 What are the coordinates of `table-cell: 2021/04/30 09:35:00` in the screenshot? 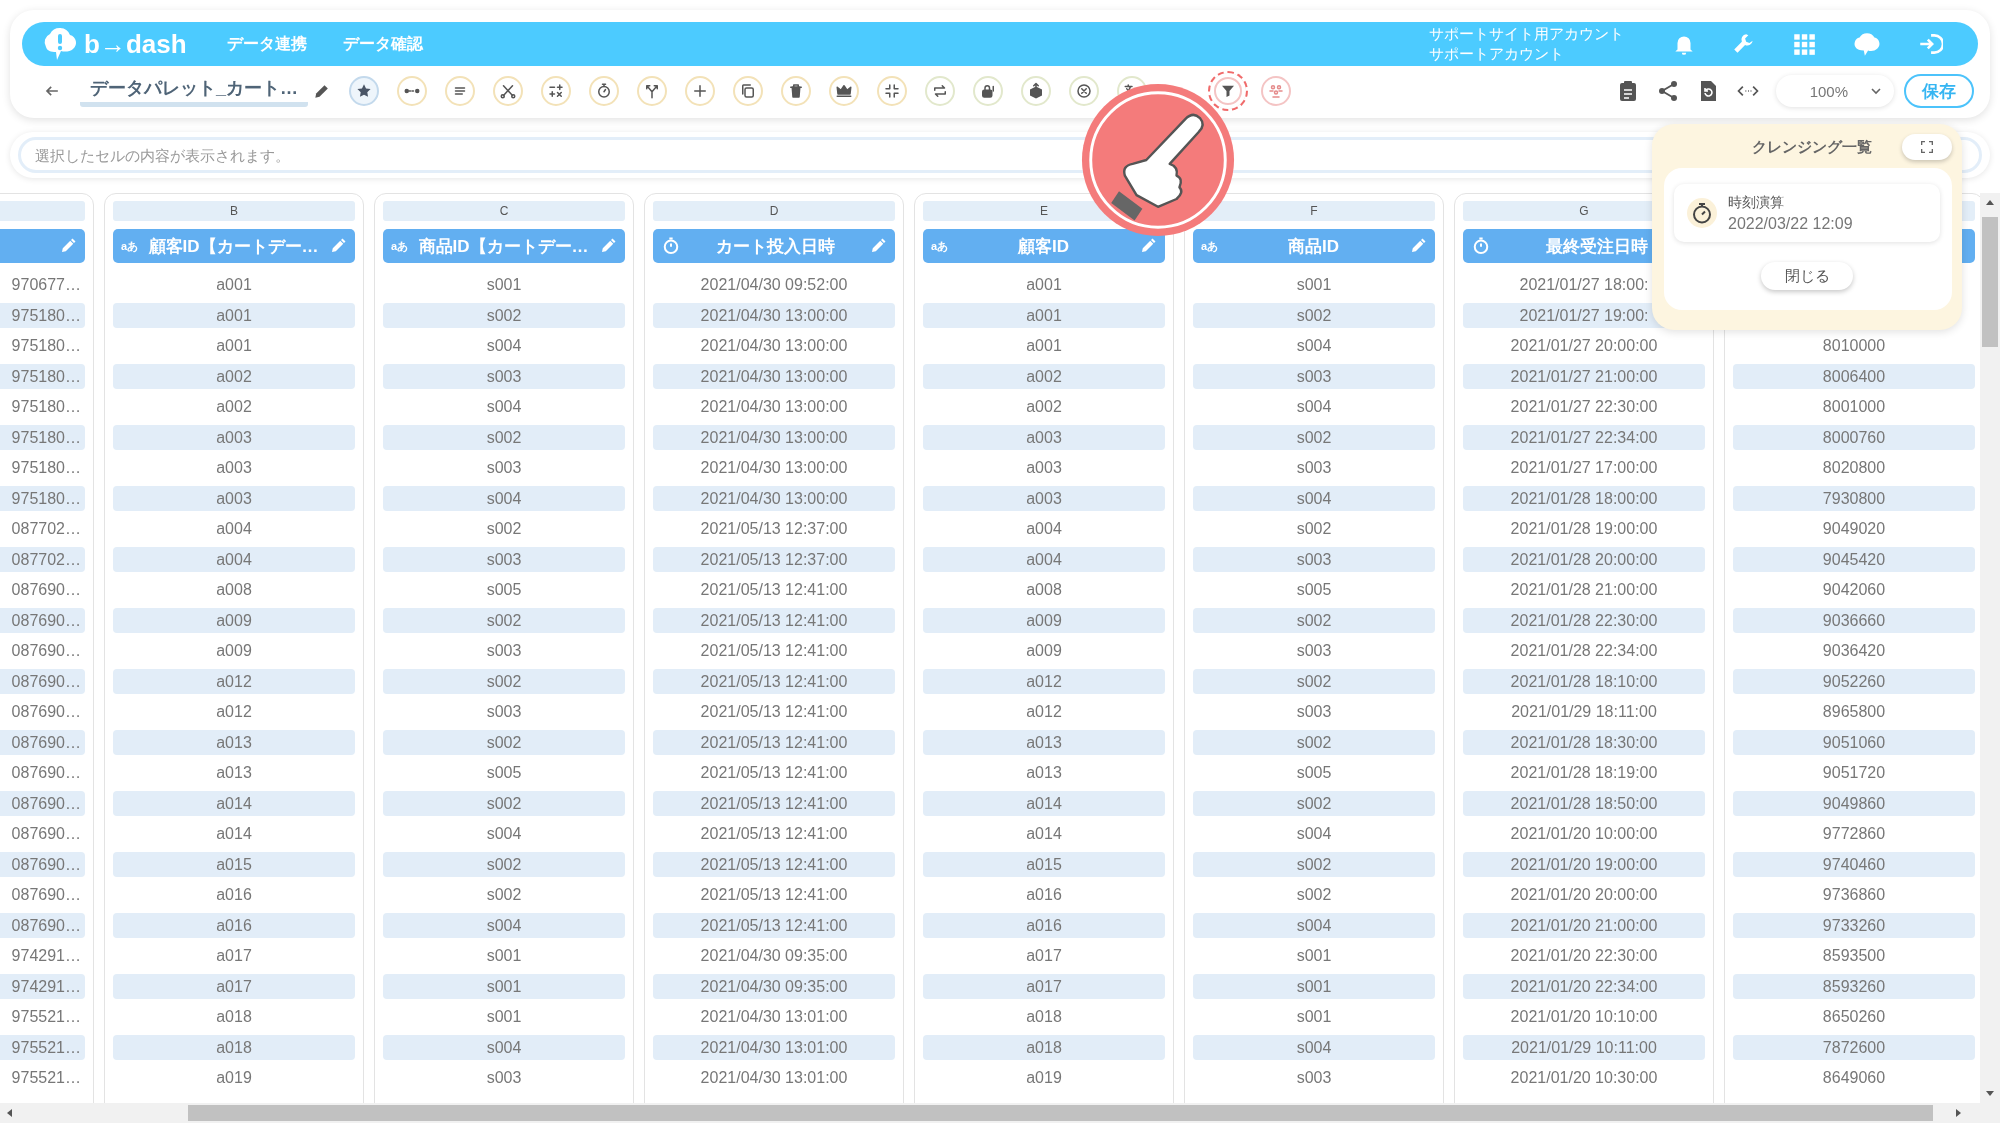 It's located at (774, 986).